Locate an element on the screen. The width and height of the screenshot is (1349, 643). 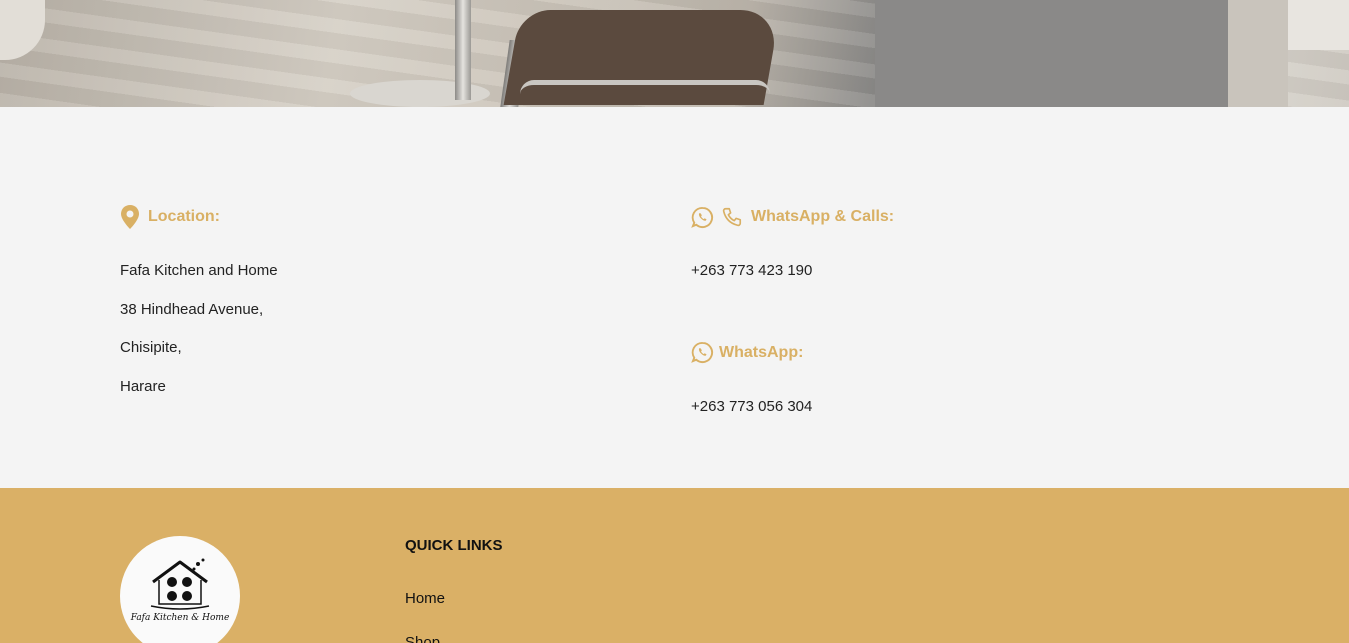
address-line: Chisipite, is located at coordinates (151, 347).